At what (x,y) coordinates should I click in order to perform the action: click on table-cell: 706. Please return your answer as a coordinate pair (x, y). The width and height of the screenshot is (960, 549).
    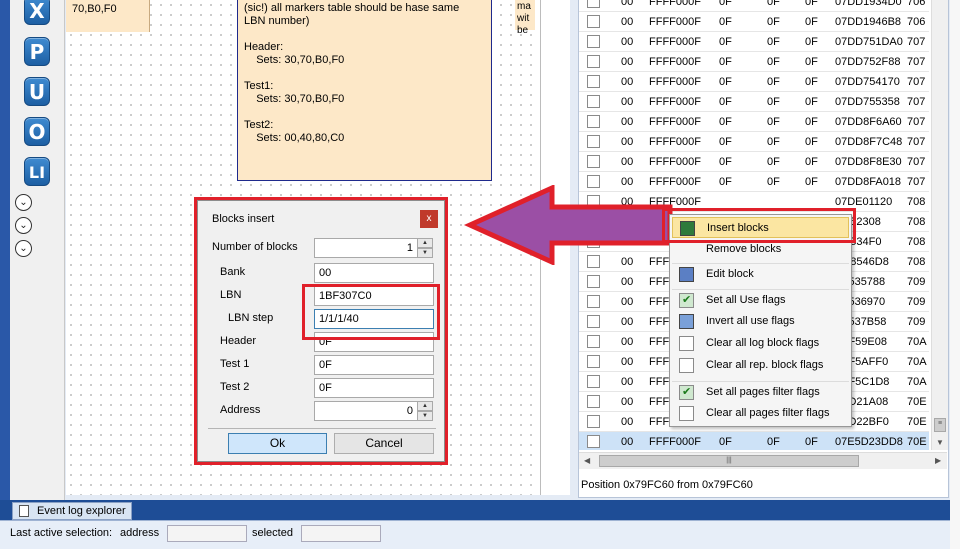
    Looking at the image, I should click on (916, 22).